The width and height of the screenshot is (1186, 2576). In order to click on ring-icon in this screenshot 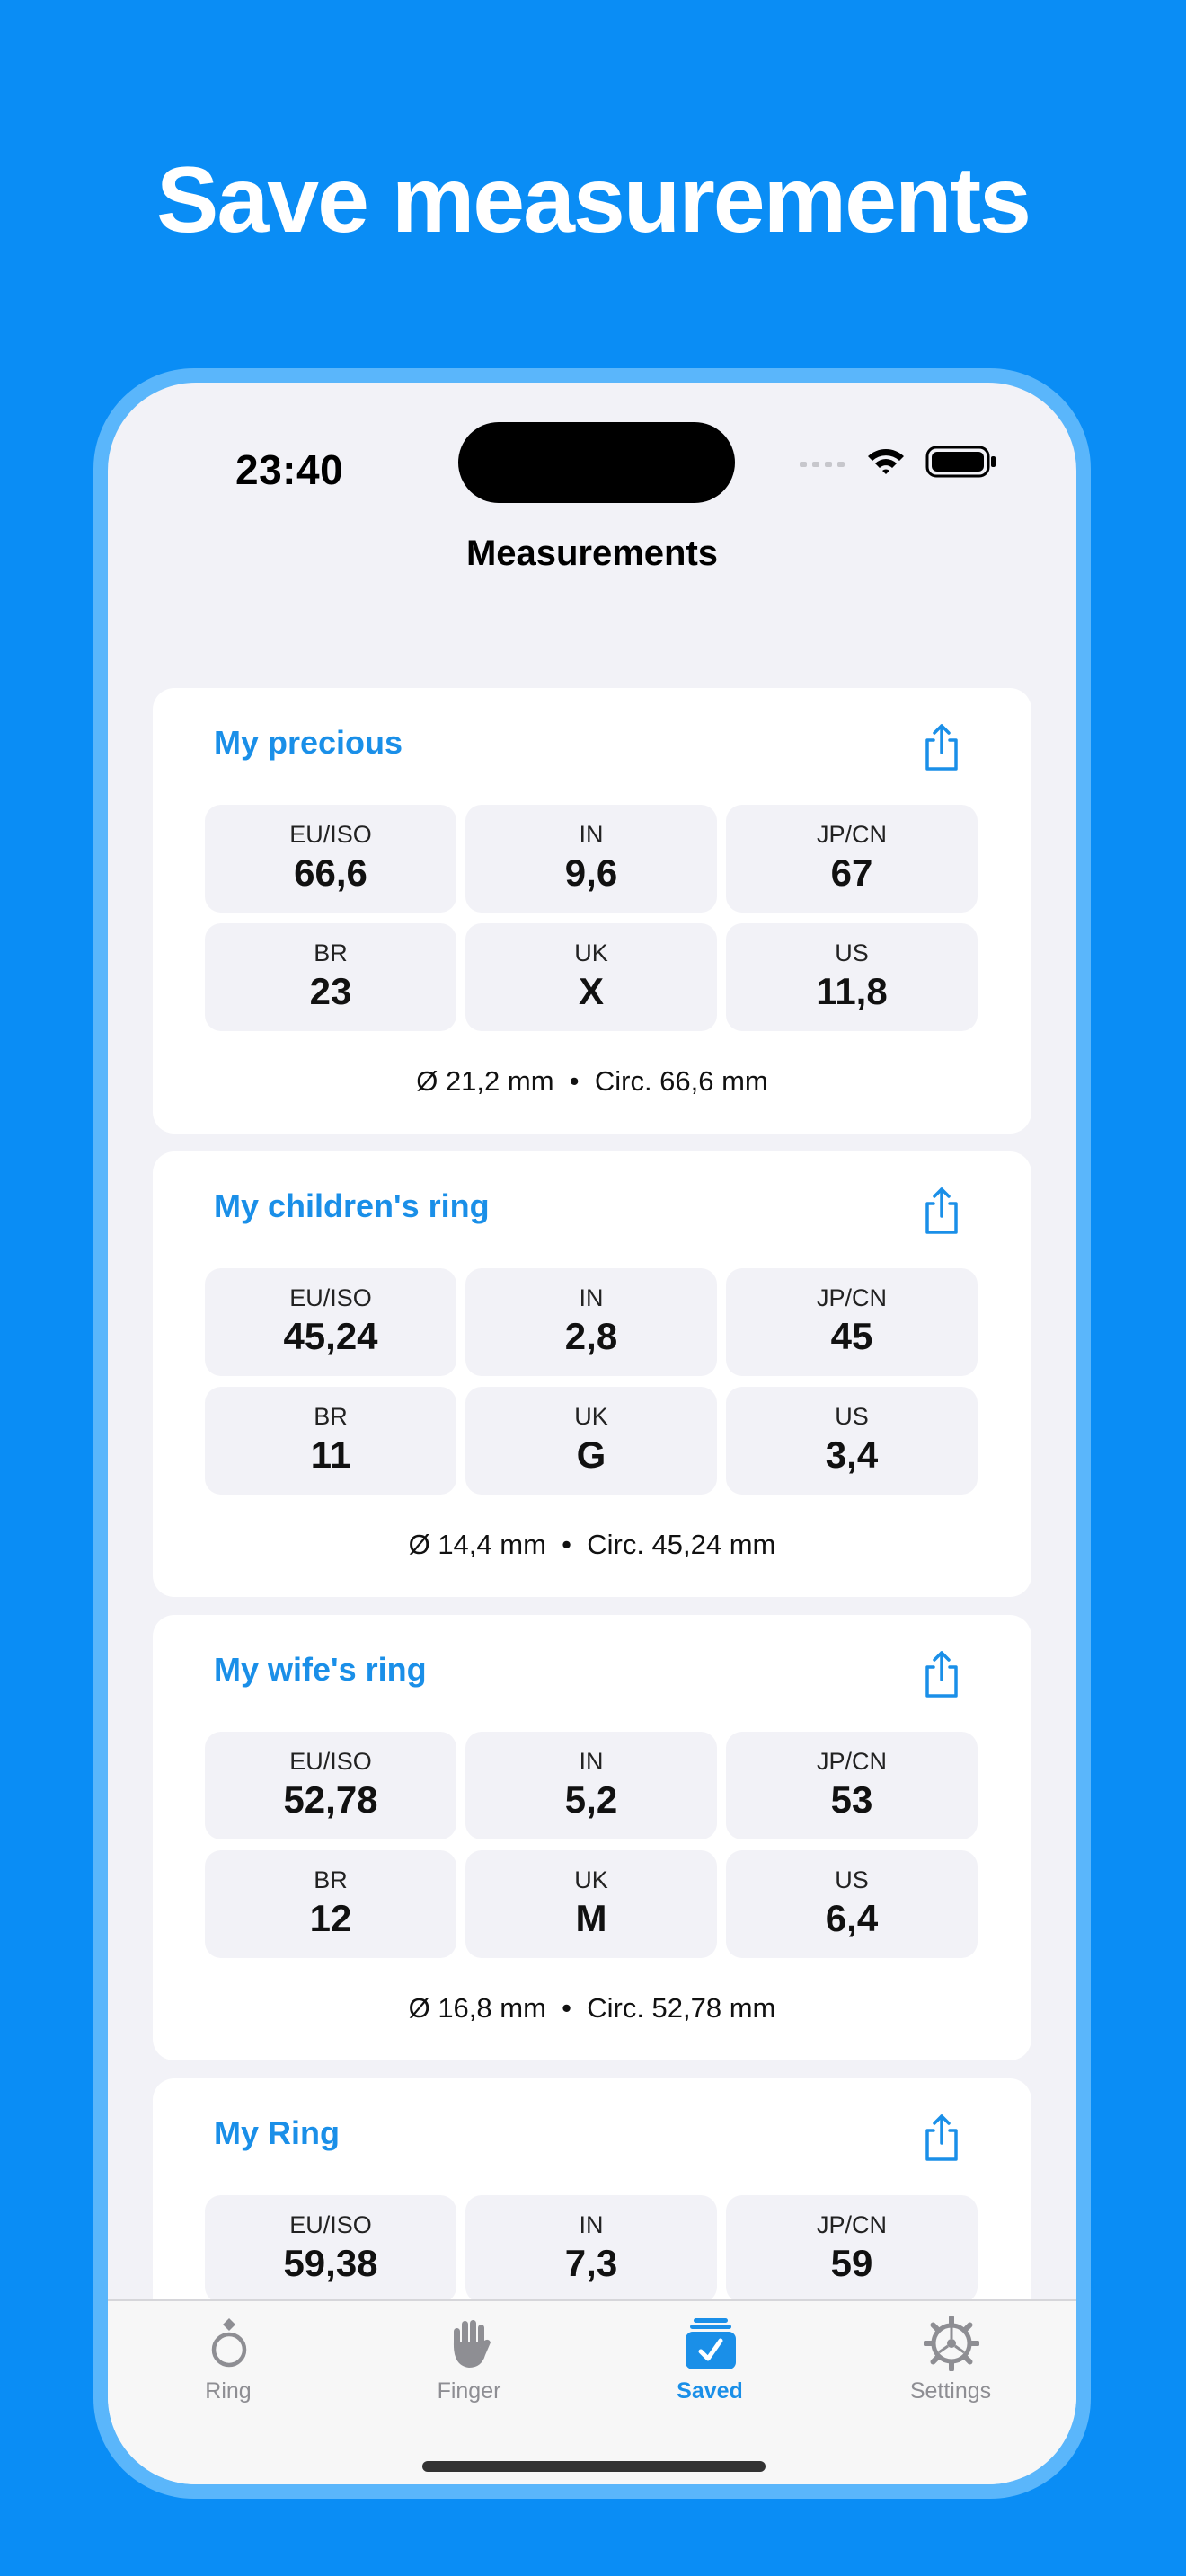, I will do `click(229, 2343)`.